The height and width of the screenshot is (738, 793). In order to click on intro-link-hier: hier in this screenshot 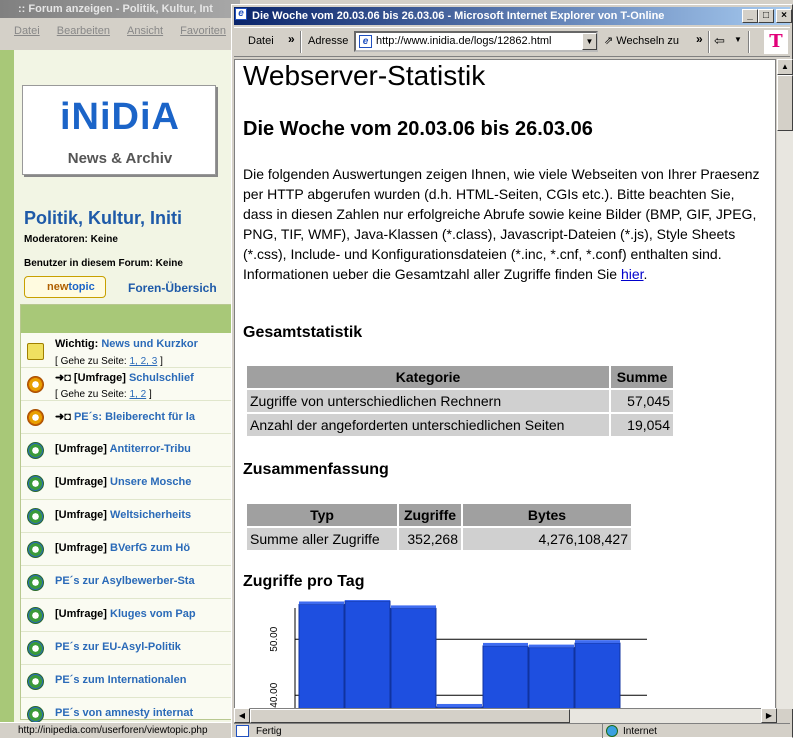, I will do `click(632, 274)`.